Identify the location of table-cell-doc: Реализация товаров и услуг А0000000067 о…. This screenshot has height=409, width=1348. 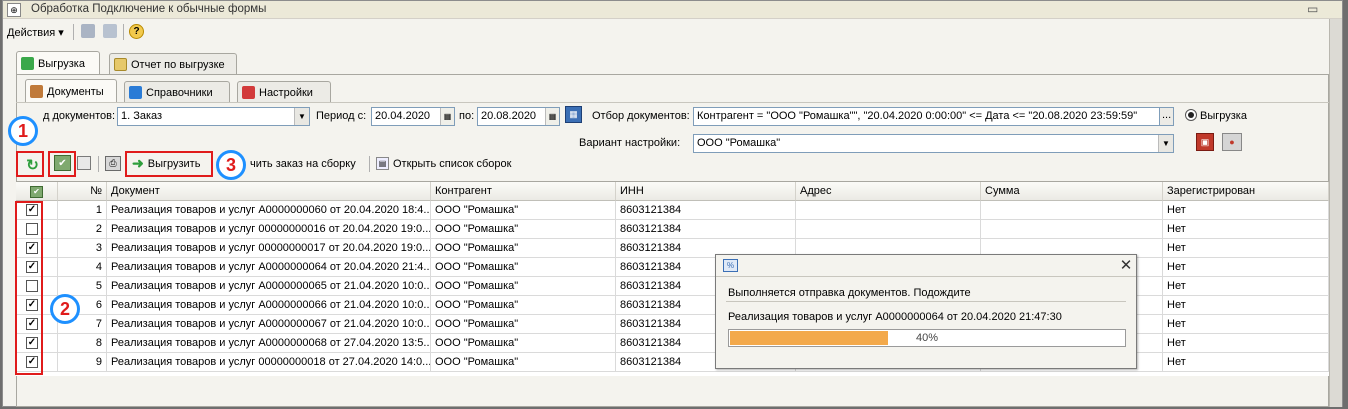
(269, 324).